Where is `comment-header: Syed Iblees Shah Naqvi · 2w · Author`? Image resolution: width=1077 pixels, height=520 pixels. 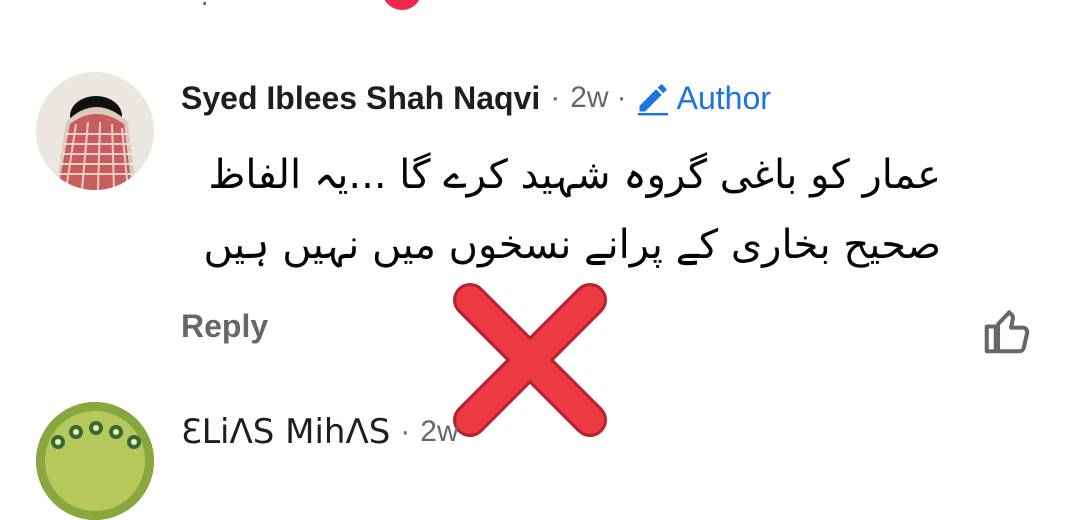 comment-header: Syed Iblees Shah Naqvi · 2w · Author is located at coordinates (476, 98).